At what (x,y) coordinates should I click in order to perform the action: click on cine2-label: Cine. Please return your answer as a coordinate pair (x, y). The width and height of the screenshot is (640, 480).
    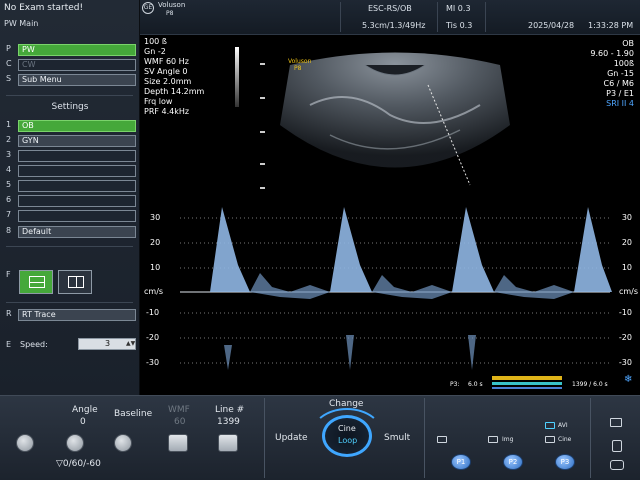
    Looking at the image, I should click on (565, 439).